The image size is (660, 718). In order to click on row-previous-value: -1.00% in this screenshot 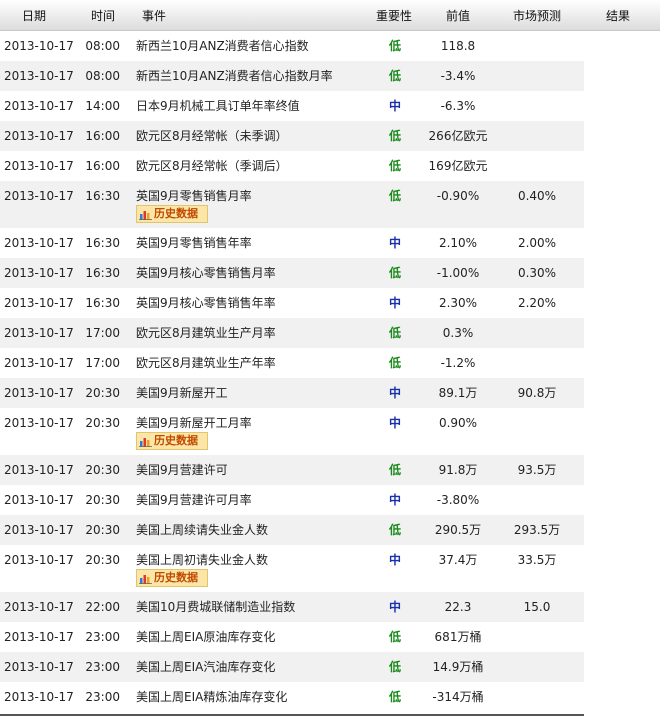, I will do `click(458, 273)`.